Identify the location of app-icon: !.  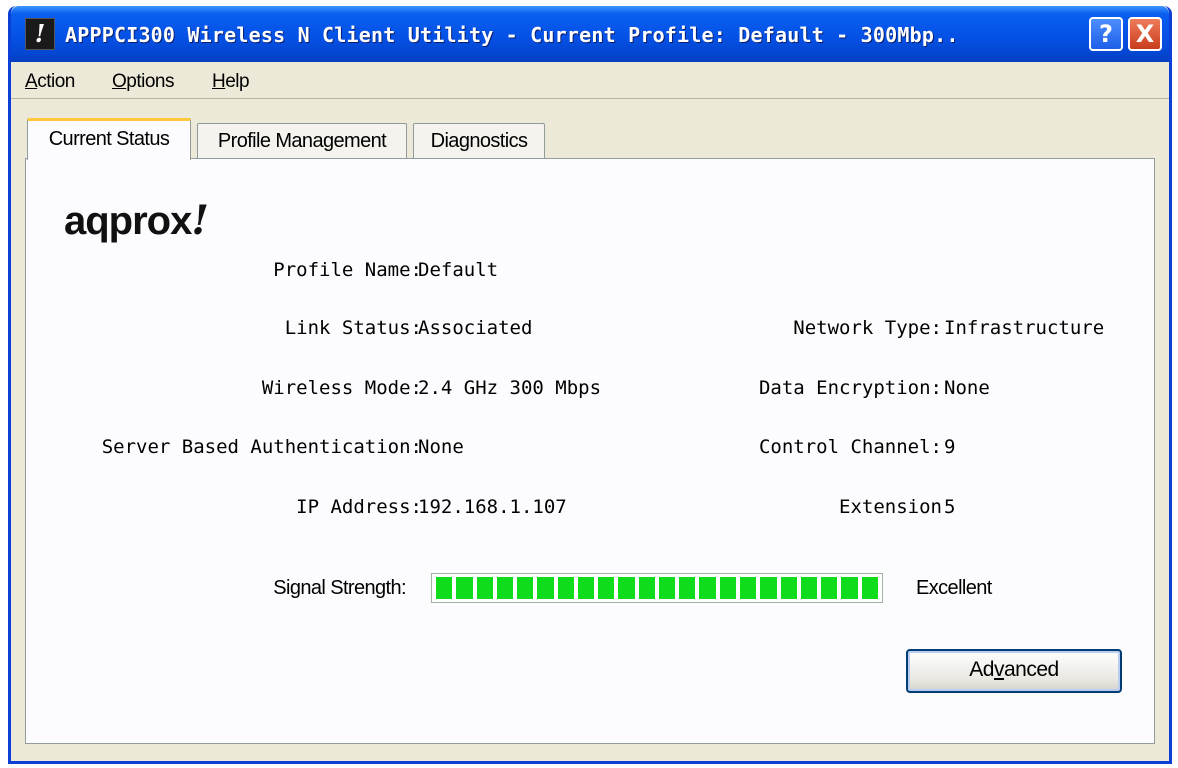
(40, 34).